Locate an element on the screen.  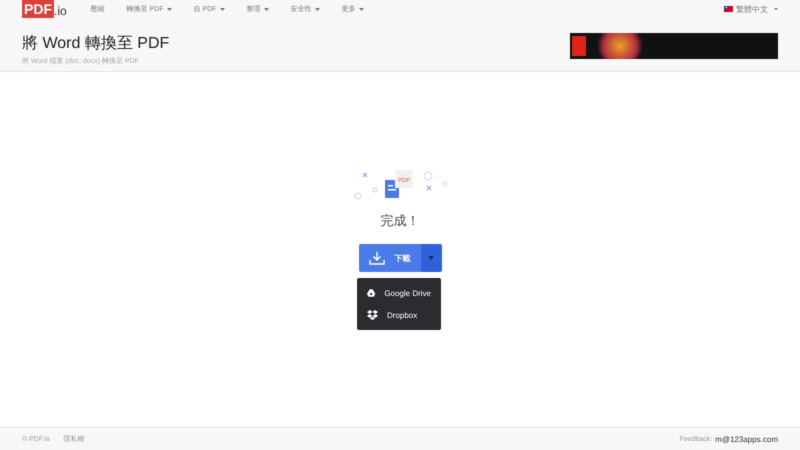
page-title: 將 Word 轉換至 PDF is located at coordinates (96, 44).